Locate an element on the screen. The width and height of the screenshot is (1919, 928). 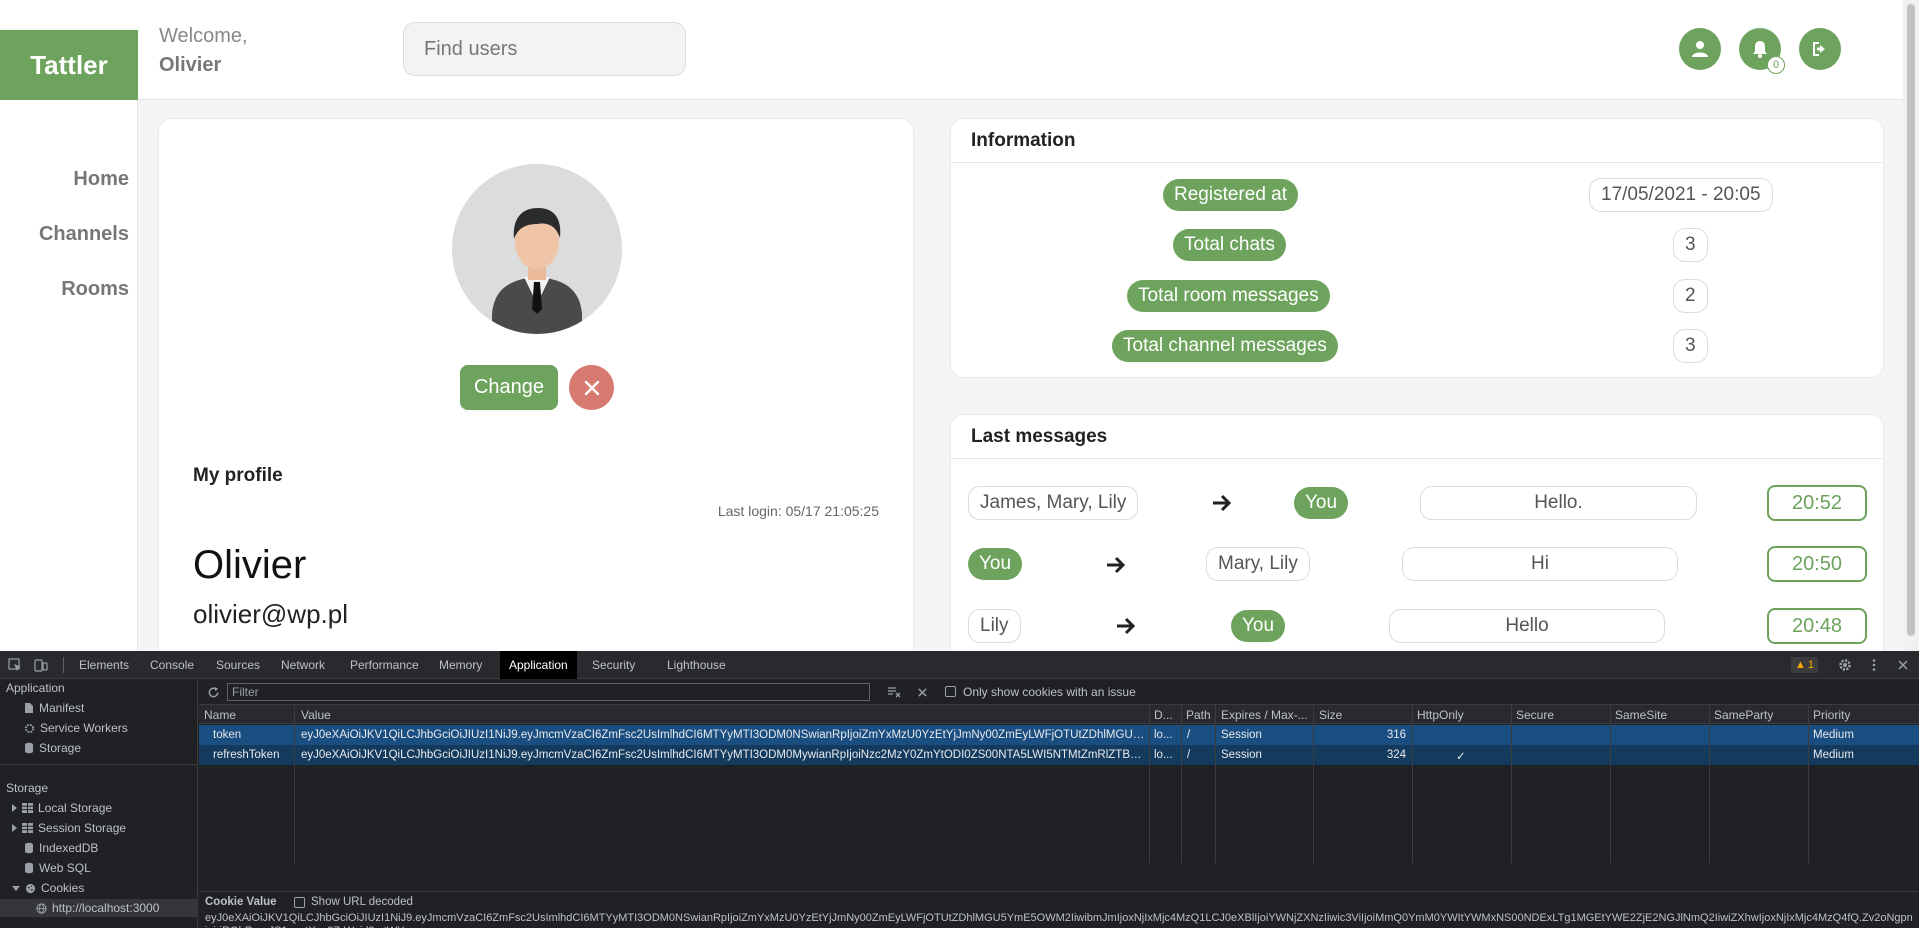
column-header: SameParty is located at coordinates (1743, 715).